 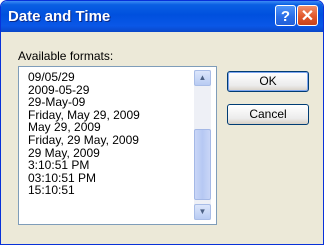 I want to click on close-button: ✕, so click(x=307, y=15).